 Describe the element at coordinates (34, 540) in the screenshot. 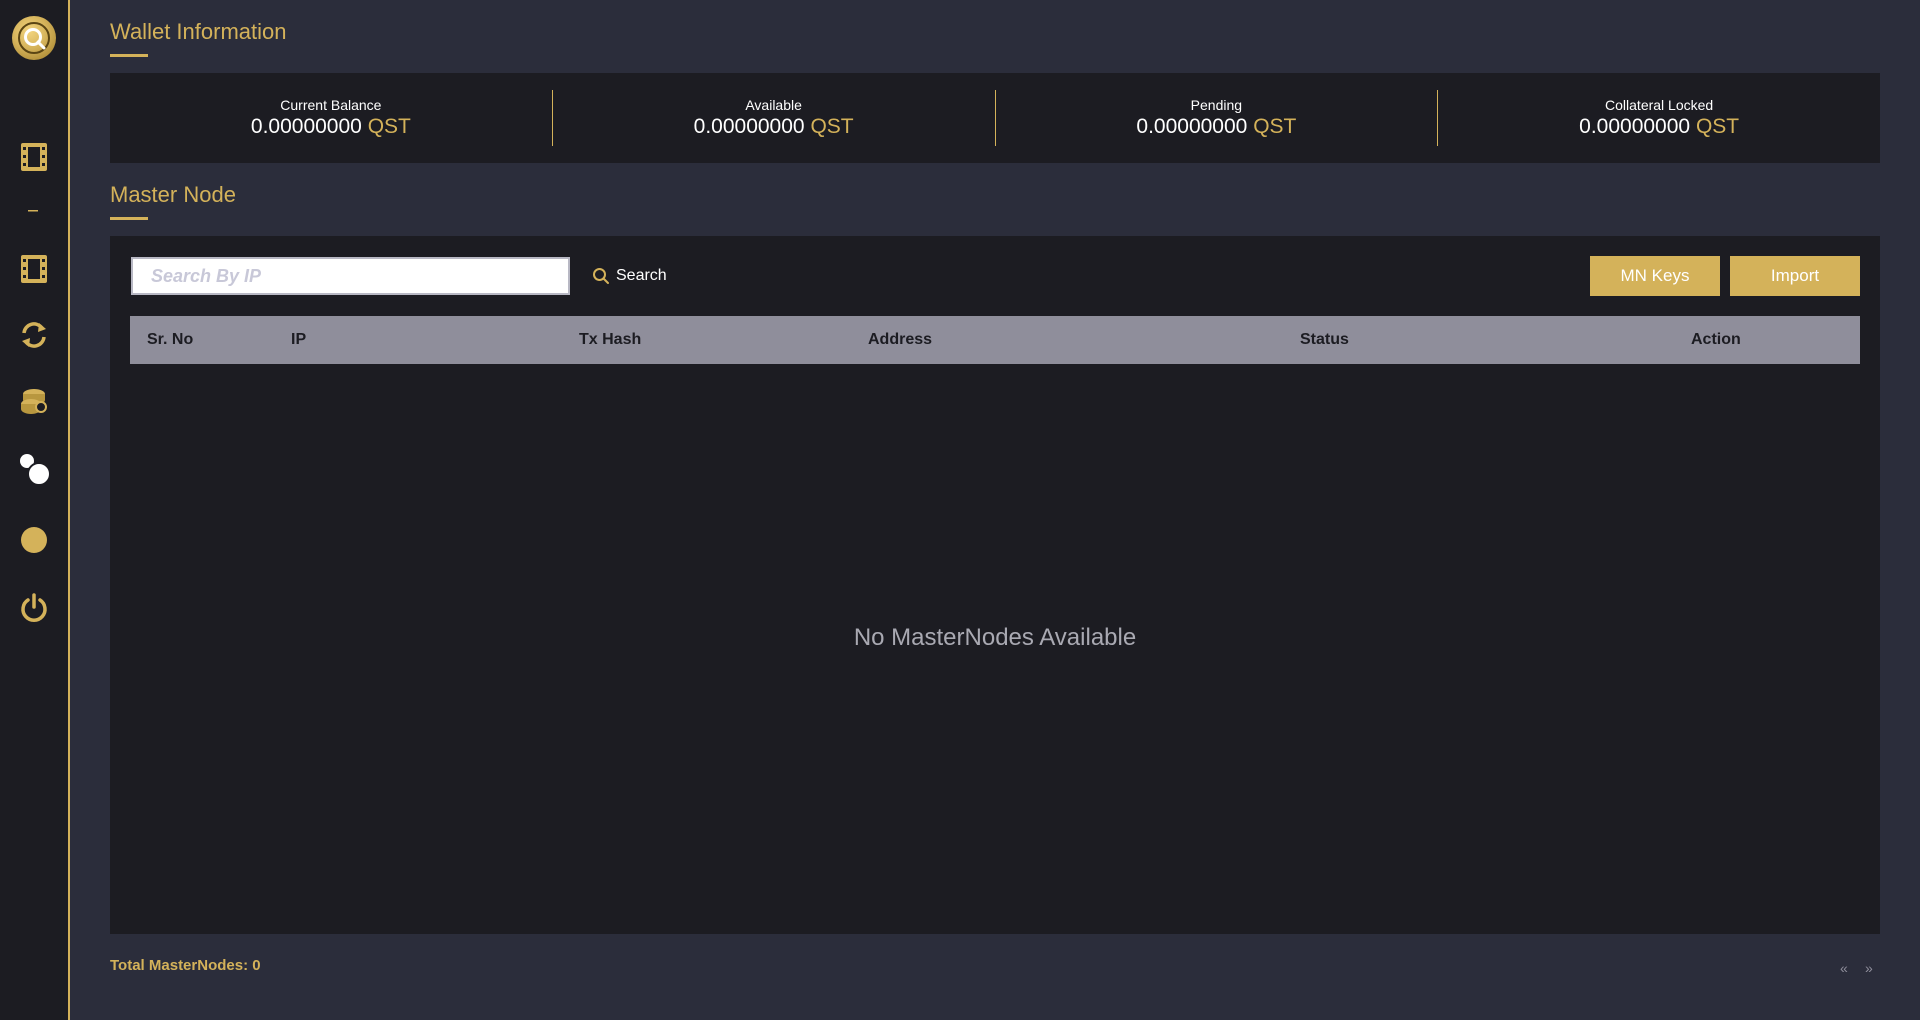

I see `circle-icon` at that location.